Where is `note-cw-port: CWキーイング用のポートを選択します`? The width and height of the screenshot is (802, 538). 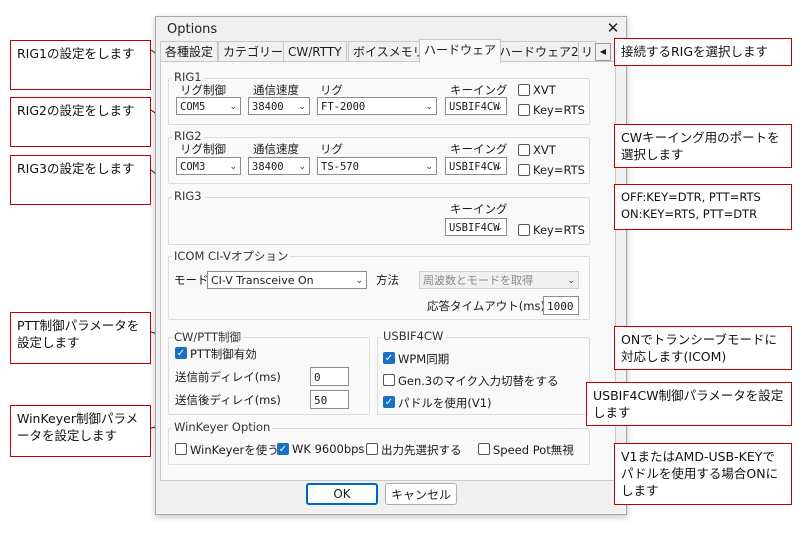
note-cw-port: CWキーイング用のポートを選択します is located at coordinates (703, 146).